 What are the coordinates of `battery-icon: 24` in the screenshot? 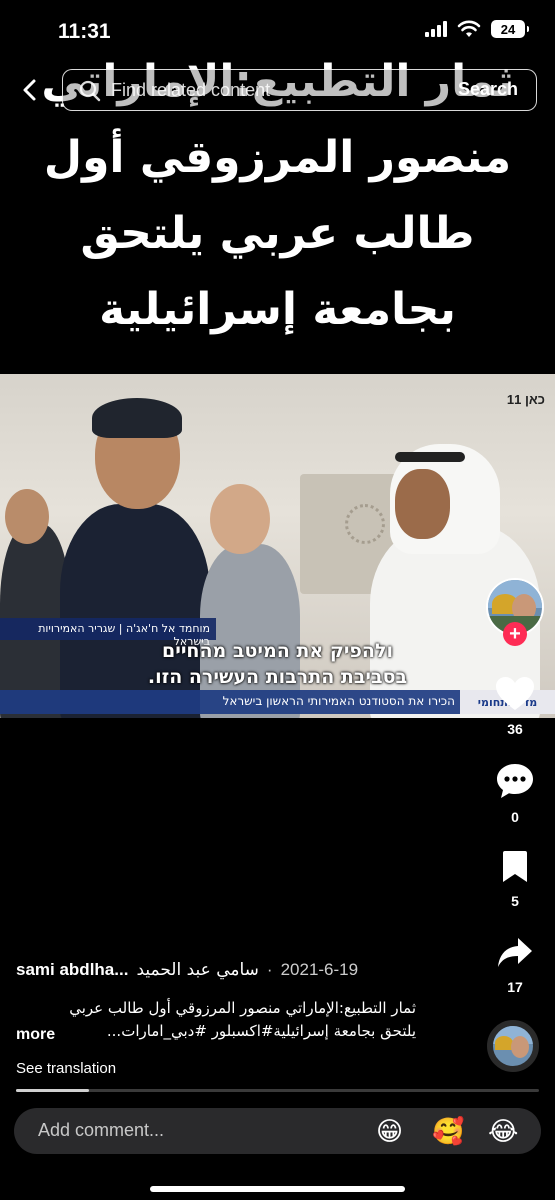 It's located at (510, 29).